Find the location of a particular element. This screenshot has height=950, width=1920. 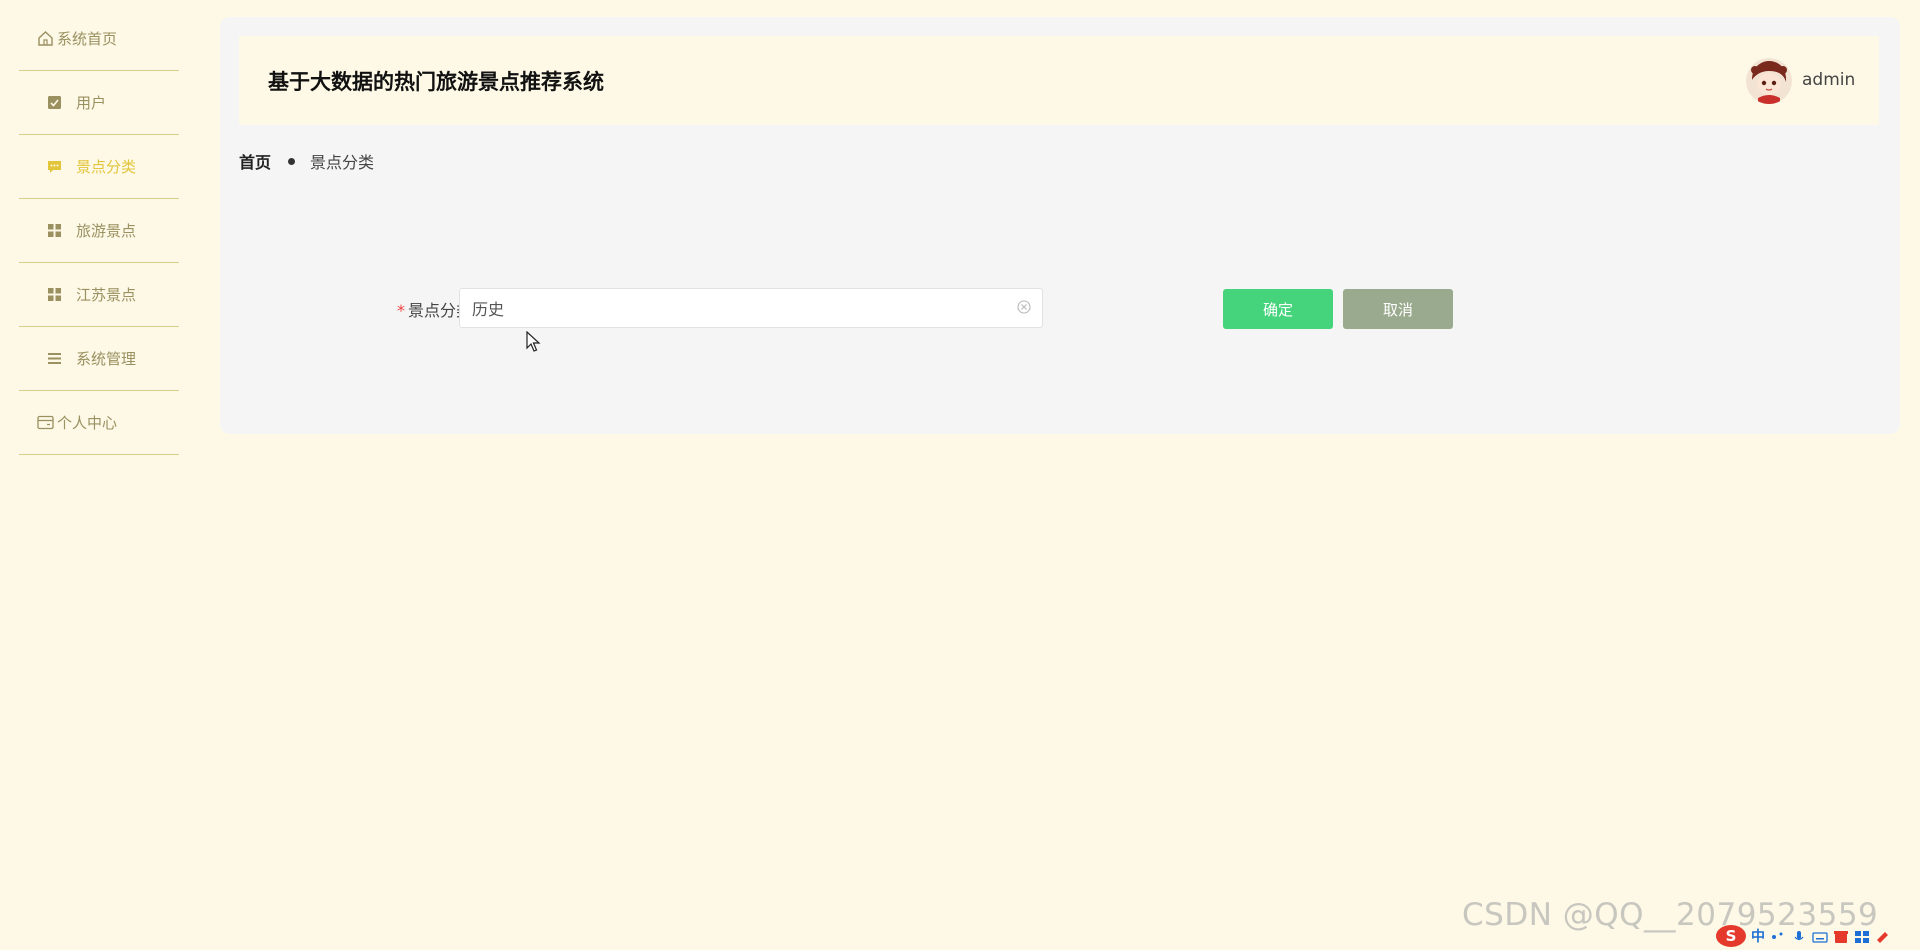

scenic-category-field is located at coordinates (751, 308).